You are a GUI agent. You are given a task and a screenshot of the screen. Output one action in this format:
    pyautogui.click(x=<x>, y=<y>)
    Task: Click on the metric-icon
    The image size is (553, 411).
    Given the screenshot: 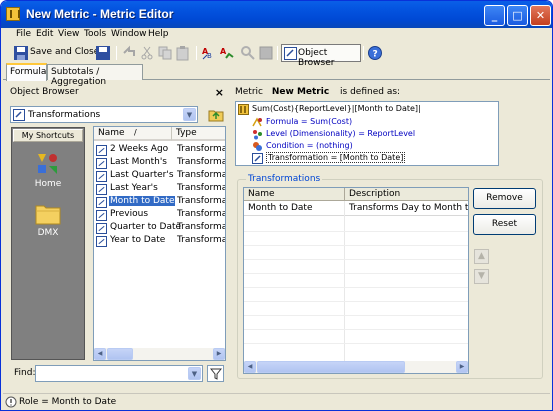 What is the action you would take?
    pyautogui.click(x=243, y=109)
    